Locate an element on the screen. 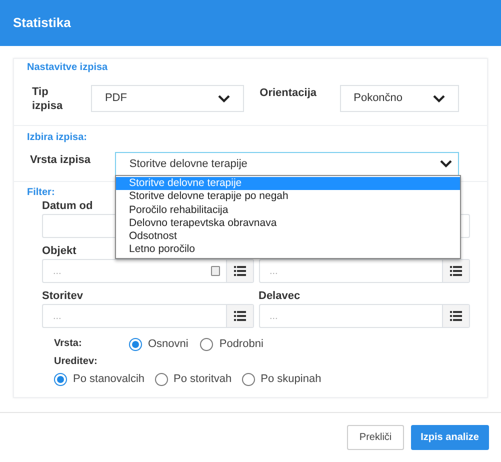 Image resolution: width=501 pixels, height=462 pixels. dropdown-option: Storitve delovne terapije po negah is located at coordinates (288, 197).